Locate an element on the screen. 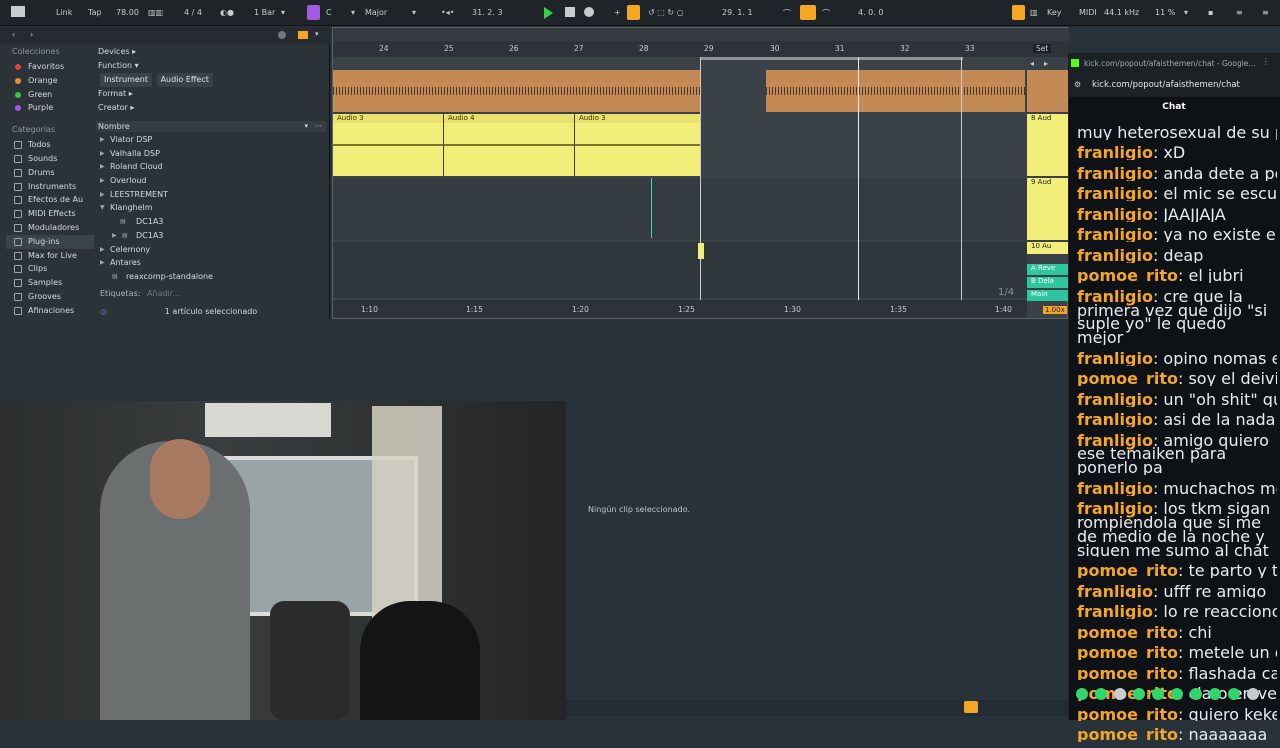 This screenshot has height=748, width=1280. category-samples: Samples is located at coordinates (50, 283).